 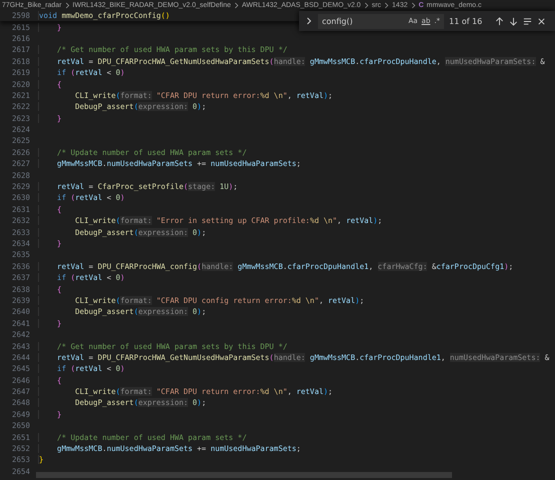 What do you see at coordinates (527, 21) in the screenshot?
I see `lines-icon` at bounding box center [527, 21].